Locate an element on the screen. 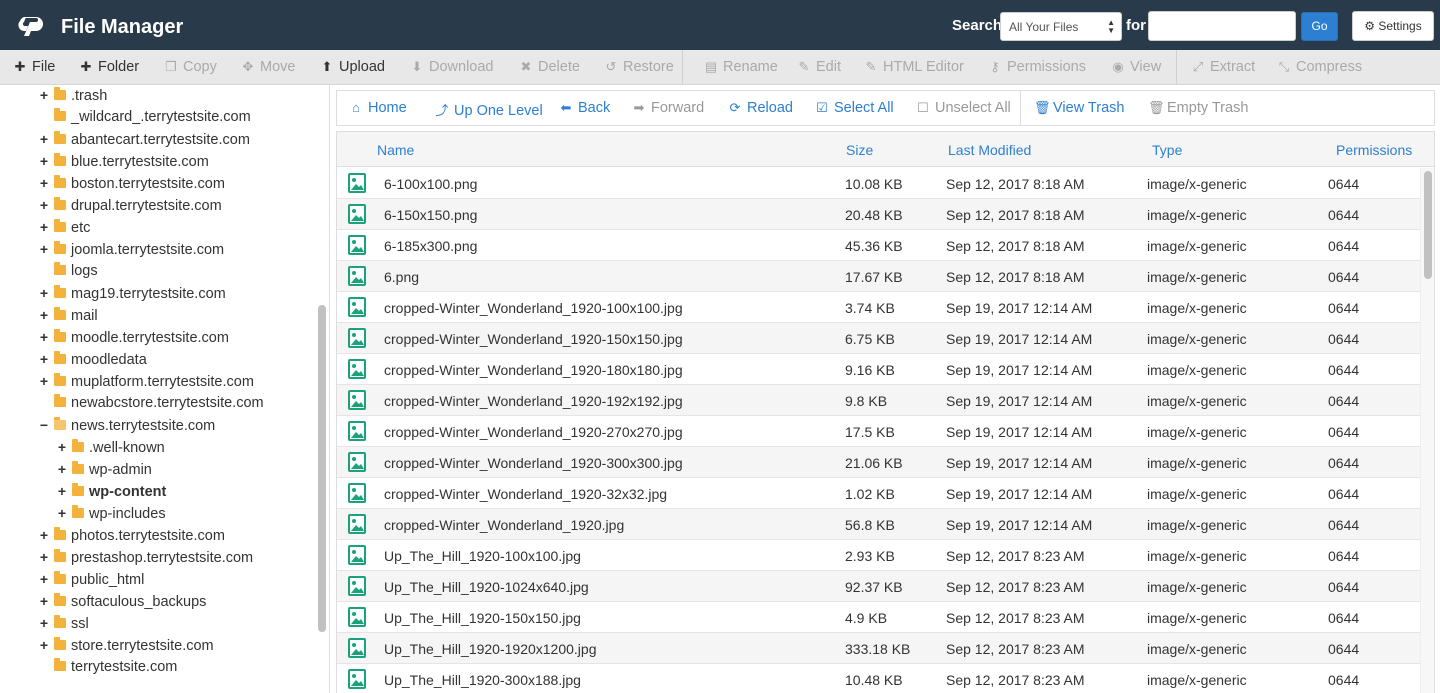 The height and width of the screenshot is (693, 1440). column-header-last-modified: Last Modified is located at coordinates (989, 150).